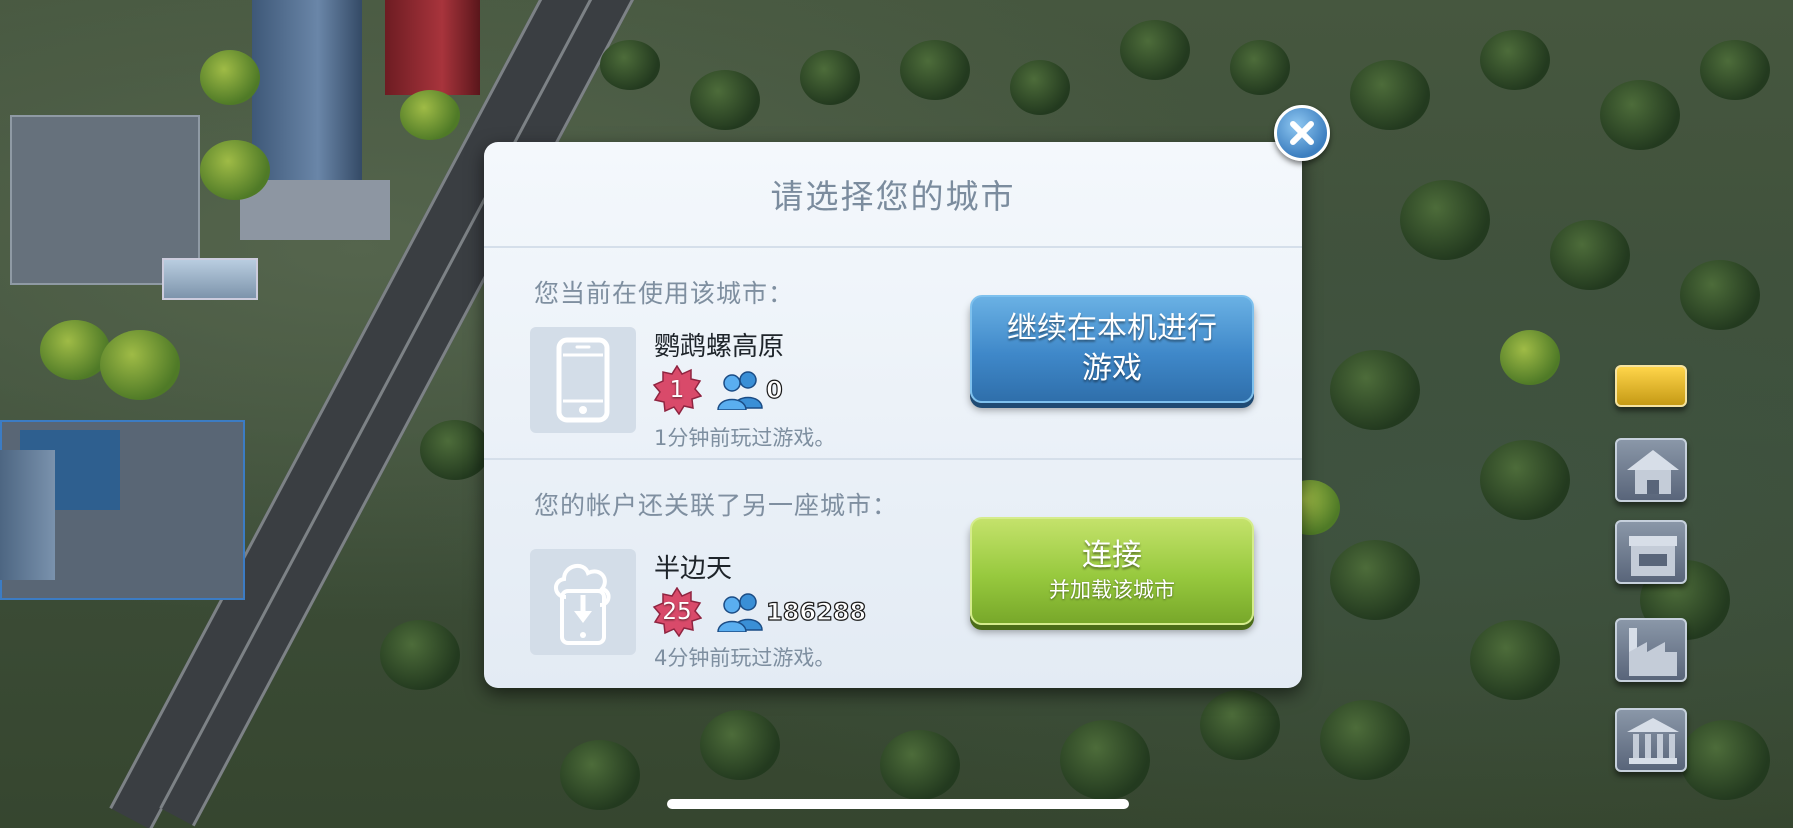 This screenshot has height=828, width=1793. What do you see at coordinates (719, 347) in the screenshot?
I see `current-city-name: 鹦鹉螺高原` at bounding box center [719, 347].